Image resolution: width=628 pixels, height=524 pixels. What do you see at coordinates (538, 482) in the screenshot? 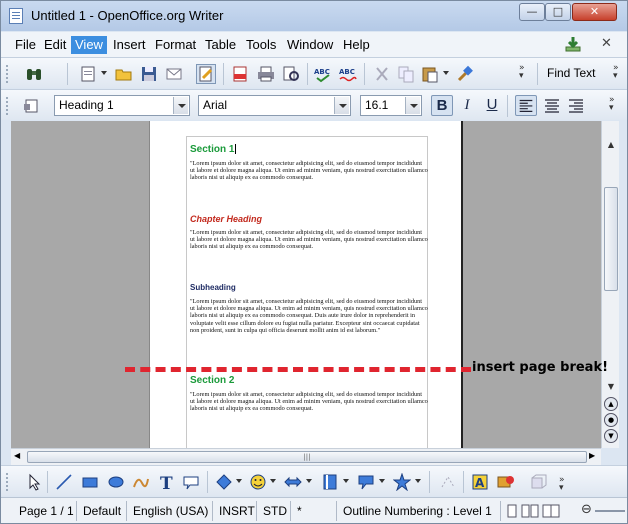
I see `extrusion-icon` at bounding box center [538, 482].